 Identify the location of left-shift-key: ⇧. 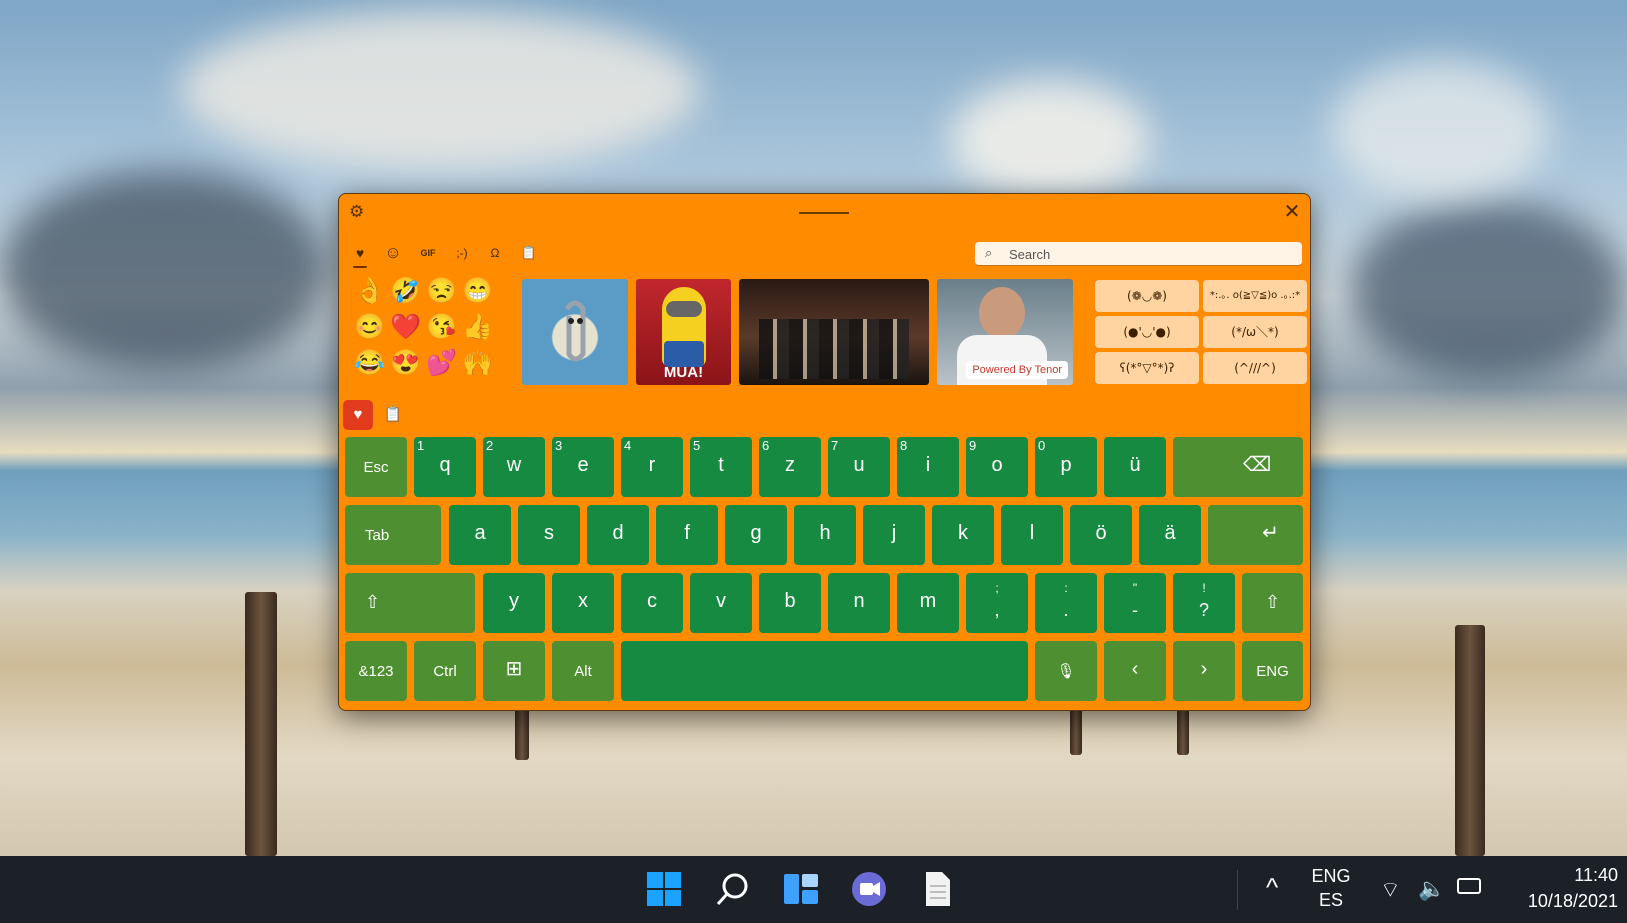
(410, 603).